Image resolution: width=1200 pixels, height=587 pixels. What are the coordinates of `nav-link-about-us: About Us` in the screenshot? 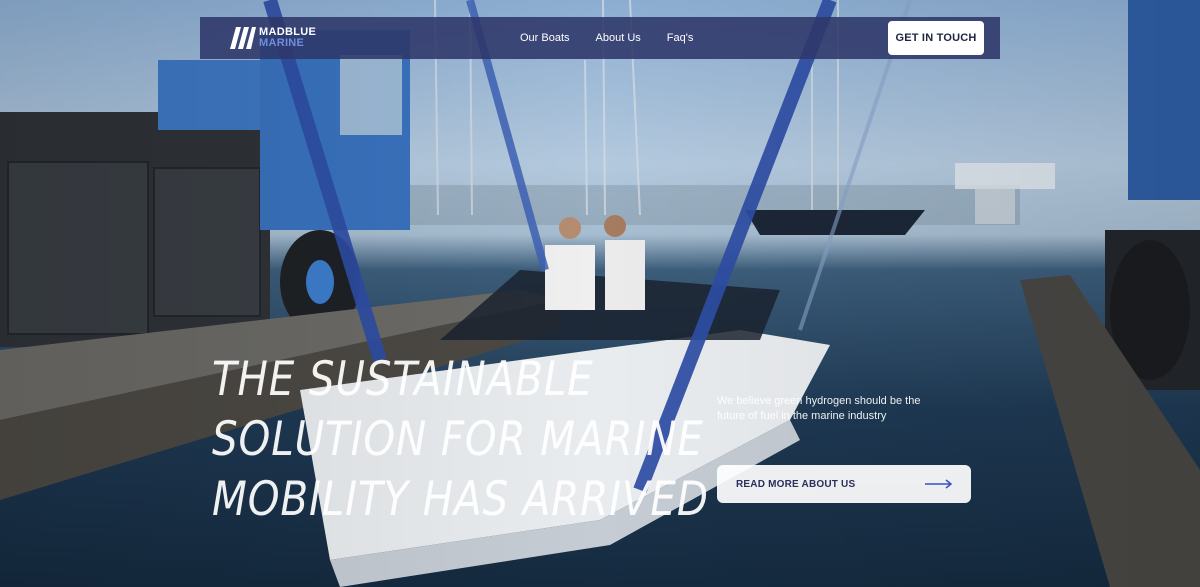 It's located at (618, 38).